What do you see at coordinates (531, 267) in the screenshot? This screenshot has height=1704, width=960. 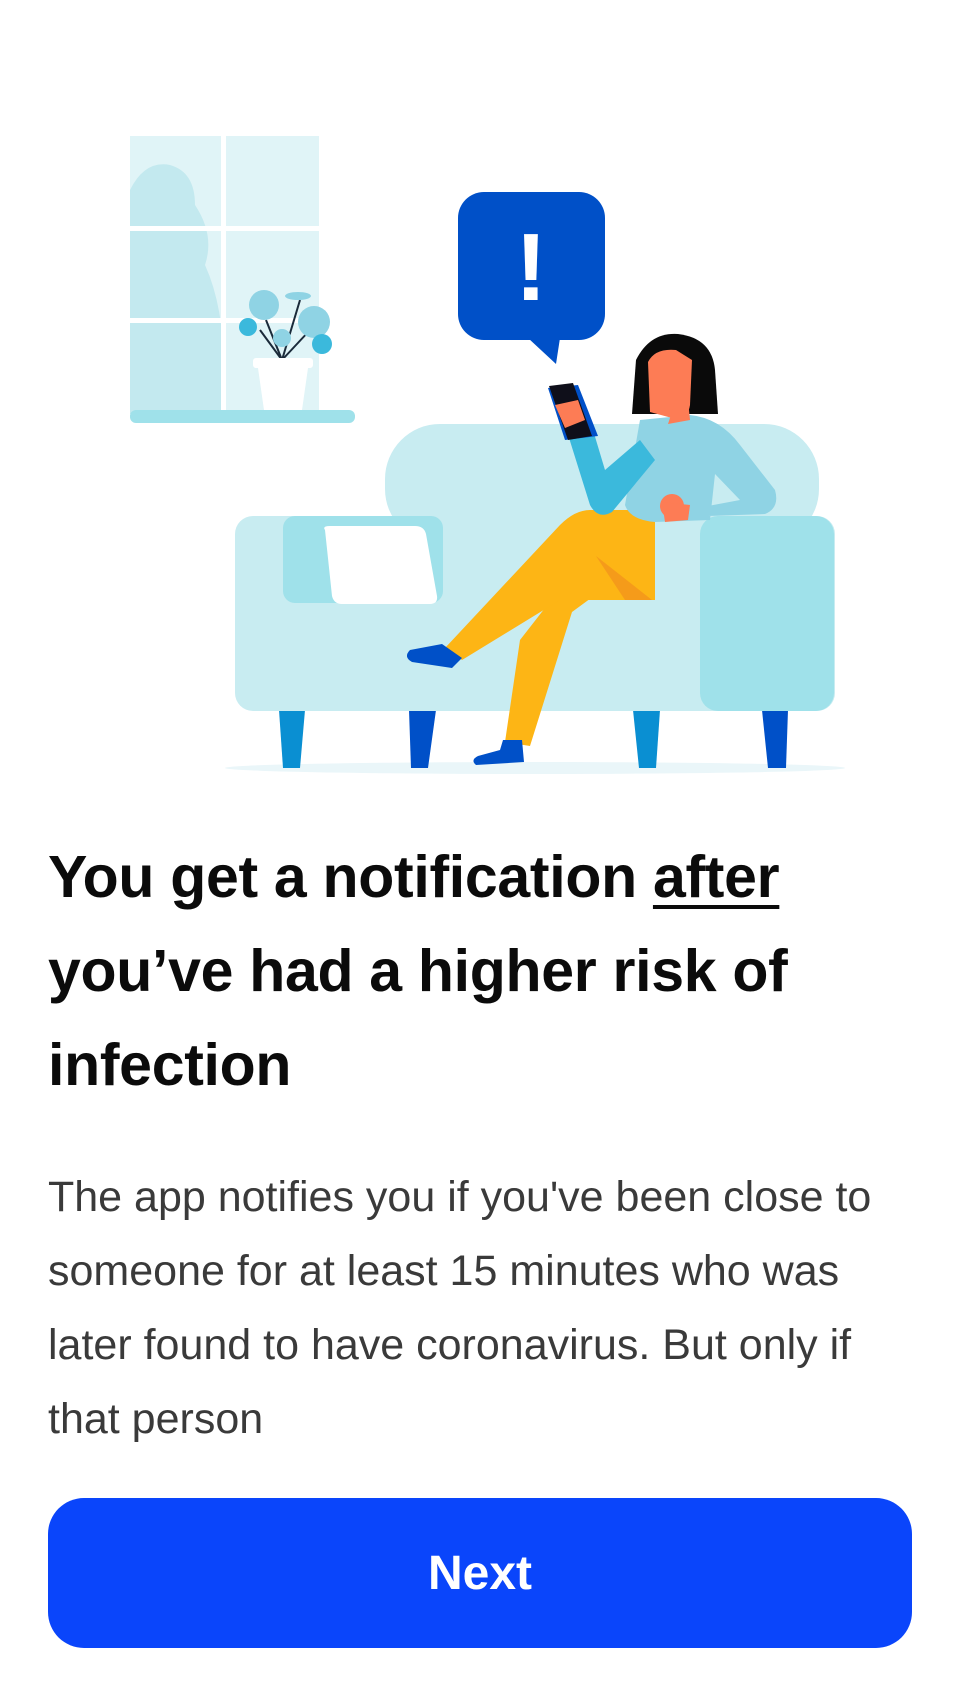 I see `exclamation-icon: !` at bounding box center [531, 267].